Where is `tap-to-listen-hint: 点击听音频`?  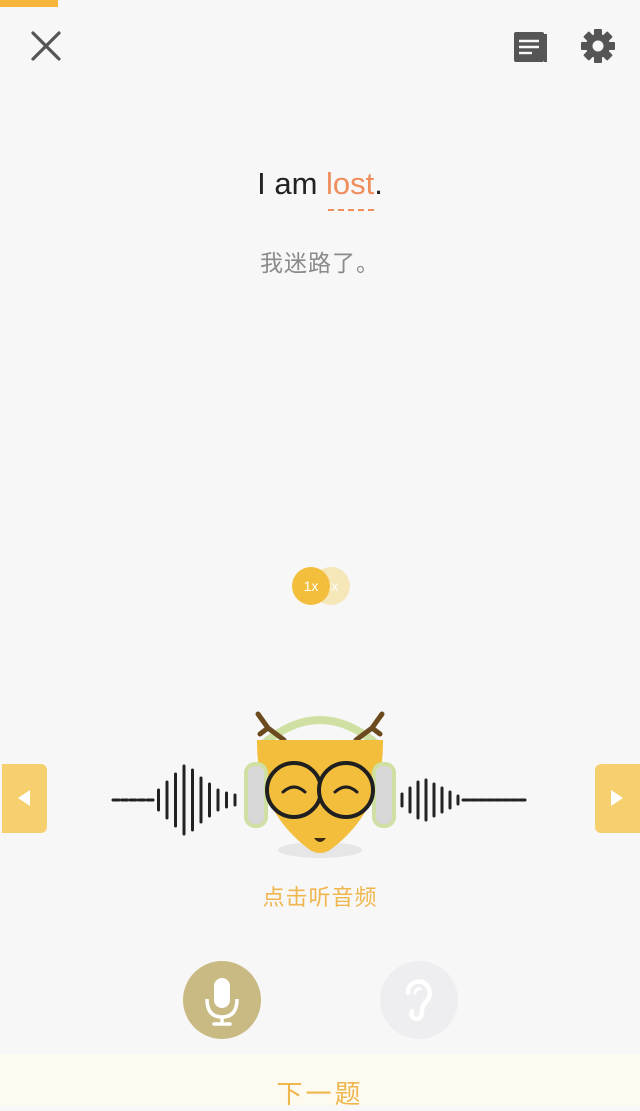
tap-to-listen-hint: 点击听音频 is located at coordinates (320, 896).